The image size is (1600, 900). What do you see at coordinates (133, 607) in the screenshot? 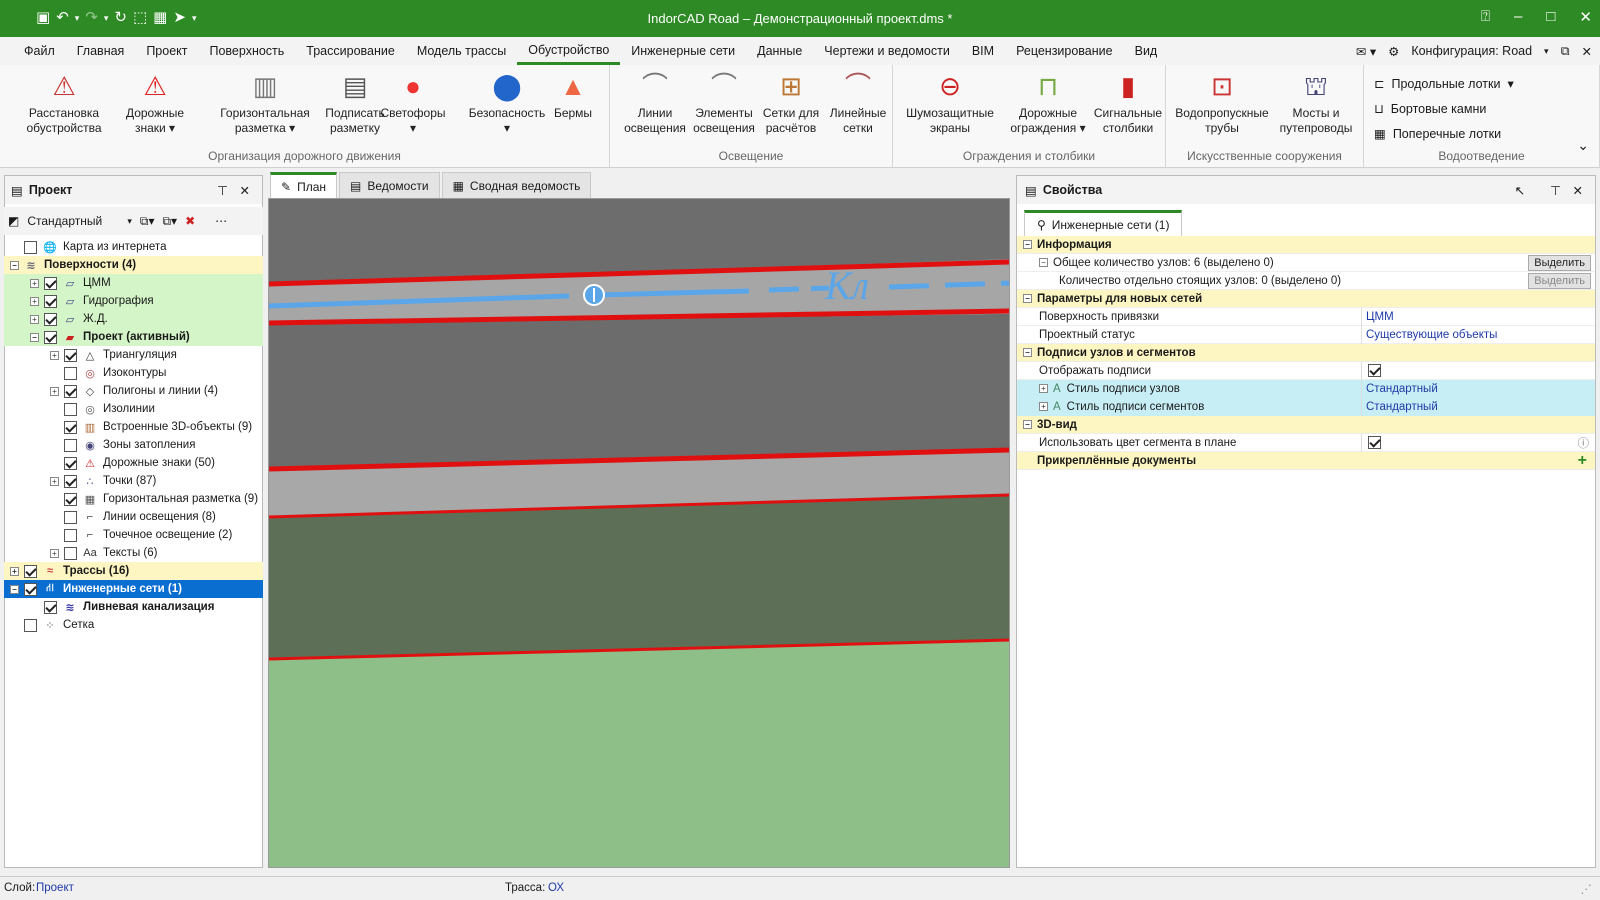
I see `tree-item: ≋ Ливневая канализация` at bounding box center [133, 607].